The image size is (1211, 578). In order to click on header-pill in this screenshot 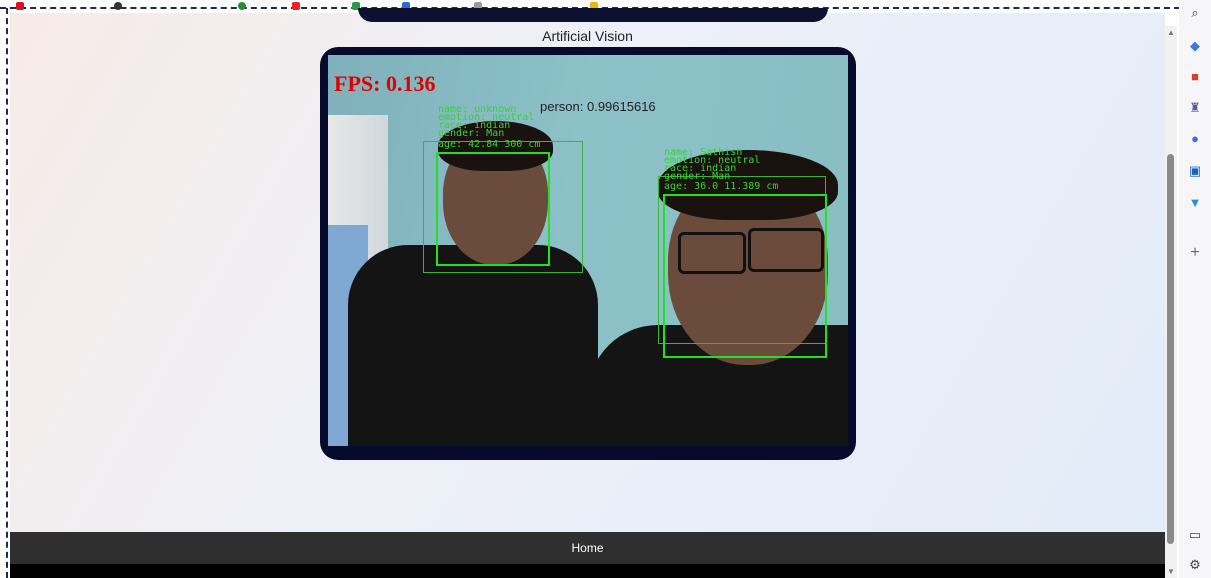, I will do `click(593, 15)`.